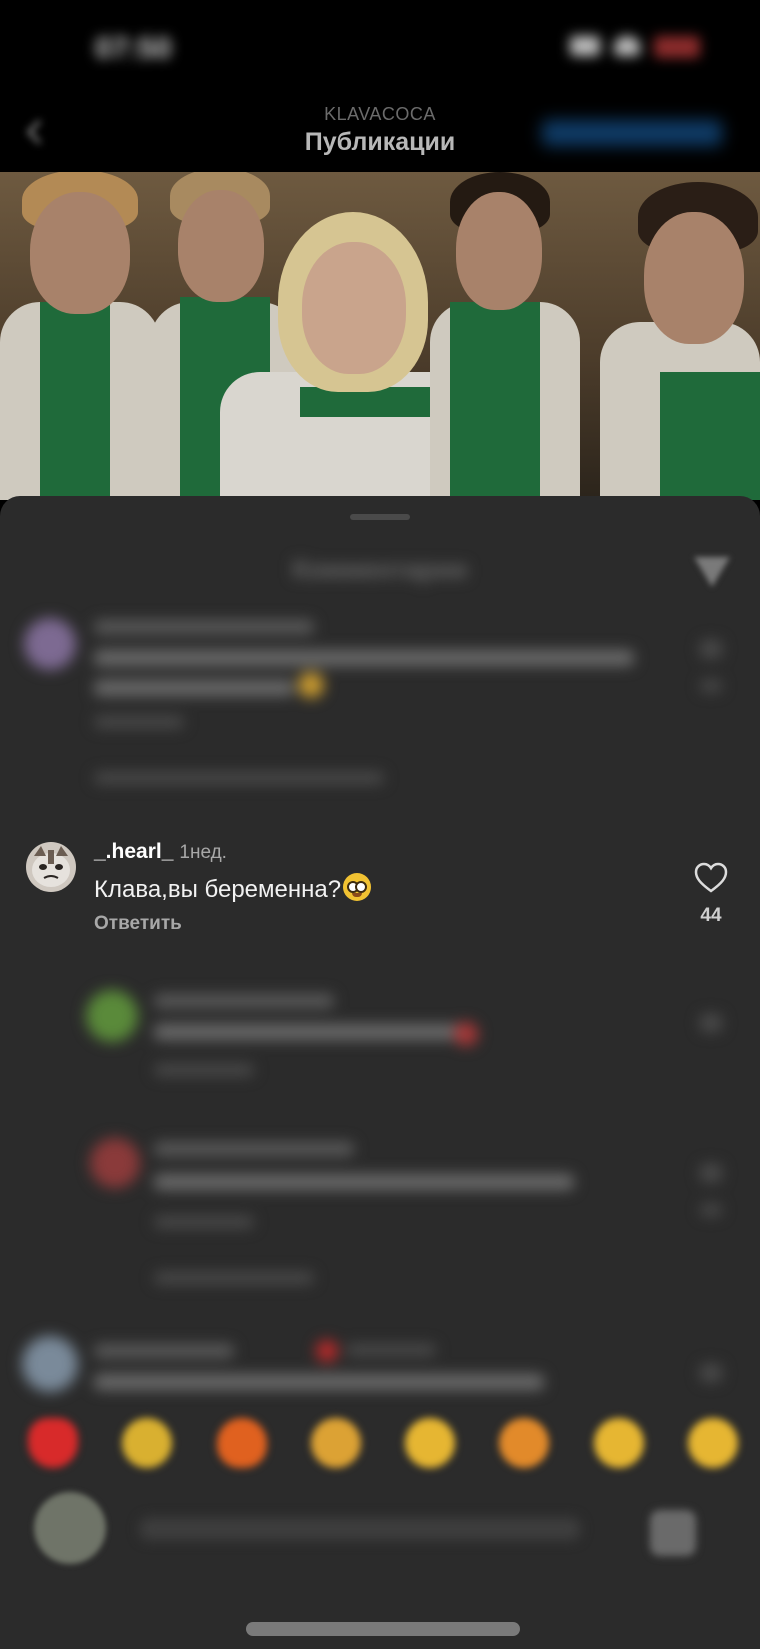  Describe the element at coordinates (585, 46) in the screenshot. I see `signal-icon` at that location.